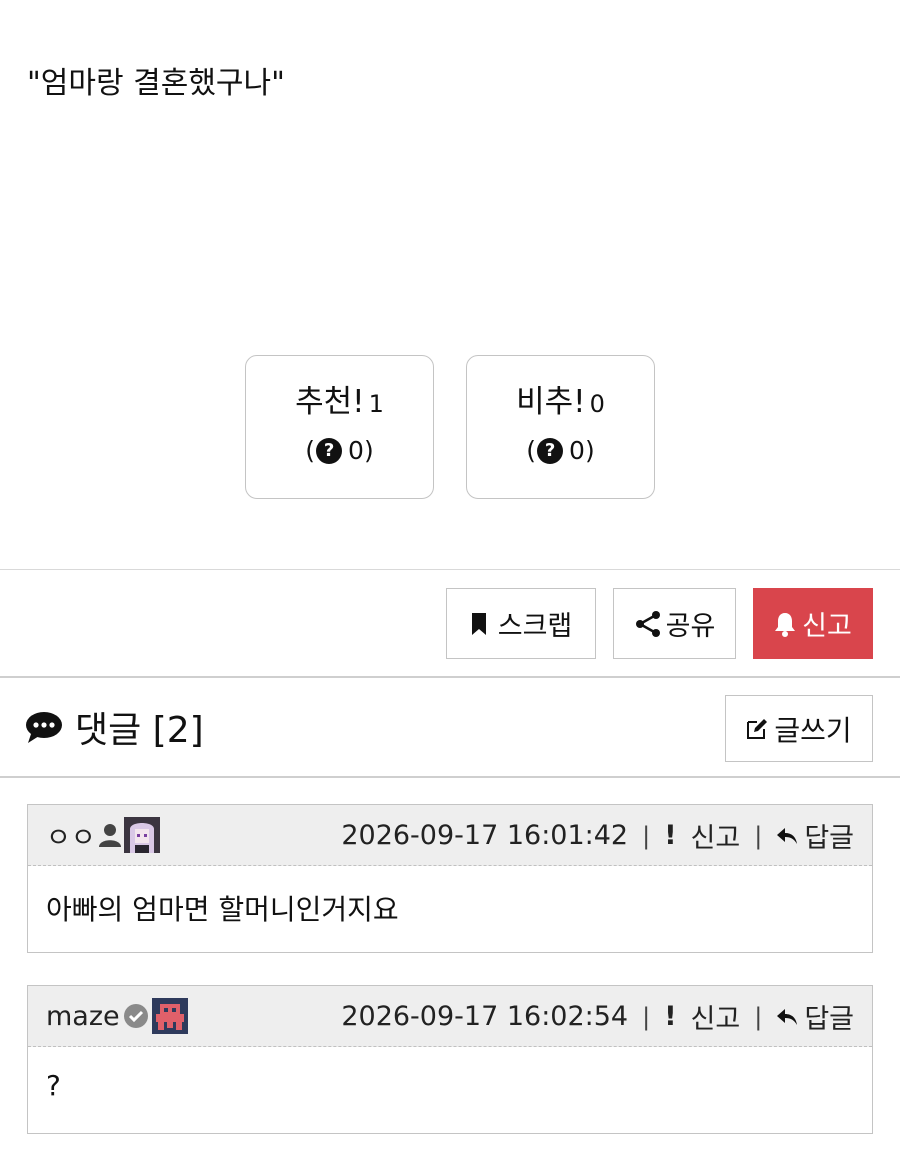  I want to click on upvote-sub-open: (, so click(310, 450).